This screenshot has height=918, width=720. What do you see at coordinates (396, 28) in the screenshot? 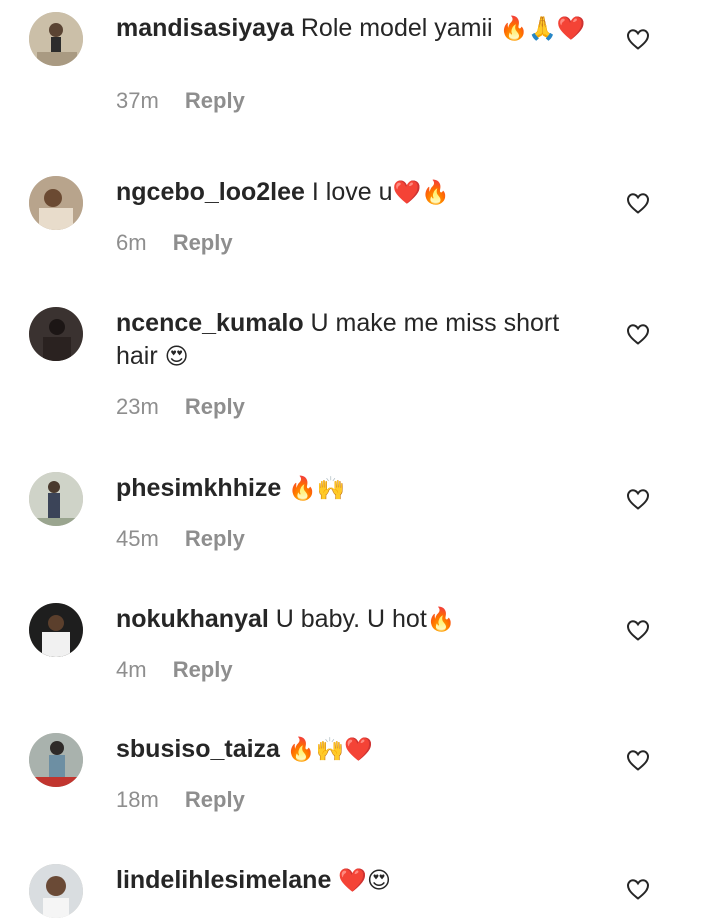
I see `comment-text: Role model yamii` at bounding box center [396, 28].